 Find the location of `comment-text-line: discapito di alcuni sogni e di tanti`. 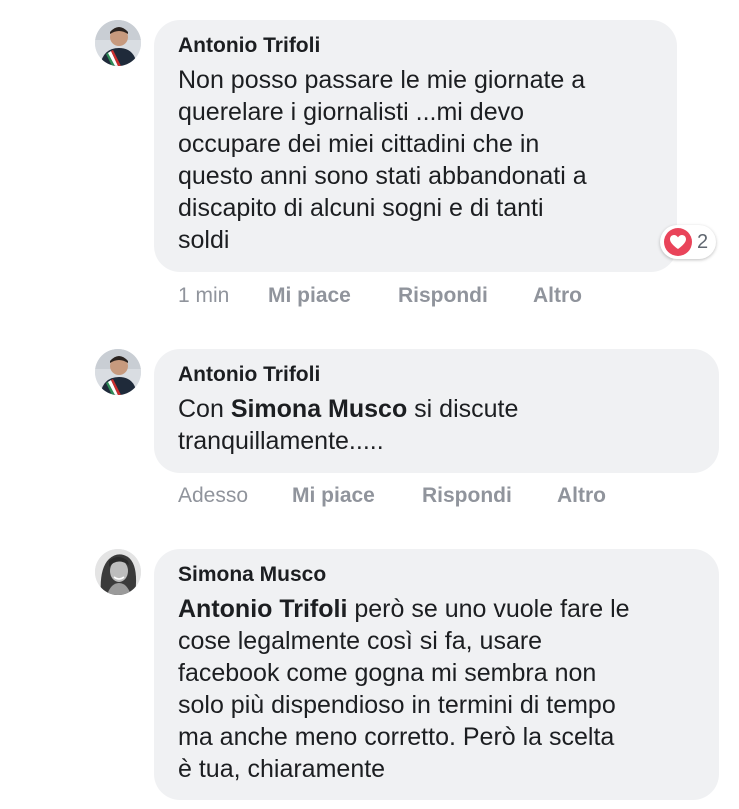

comment-text-line: discapito di alcuni sogni e di tanti is located at coordinates (361, 208).